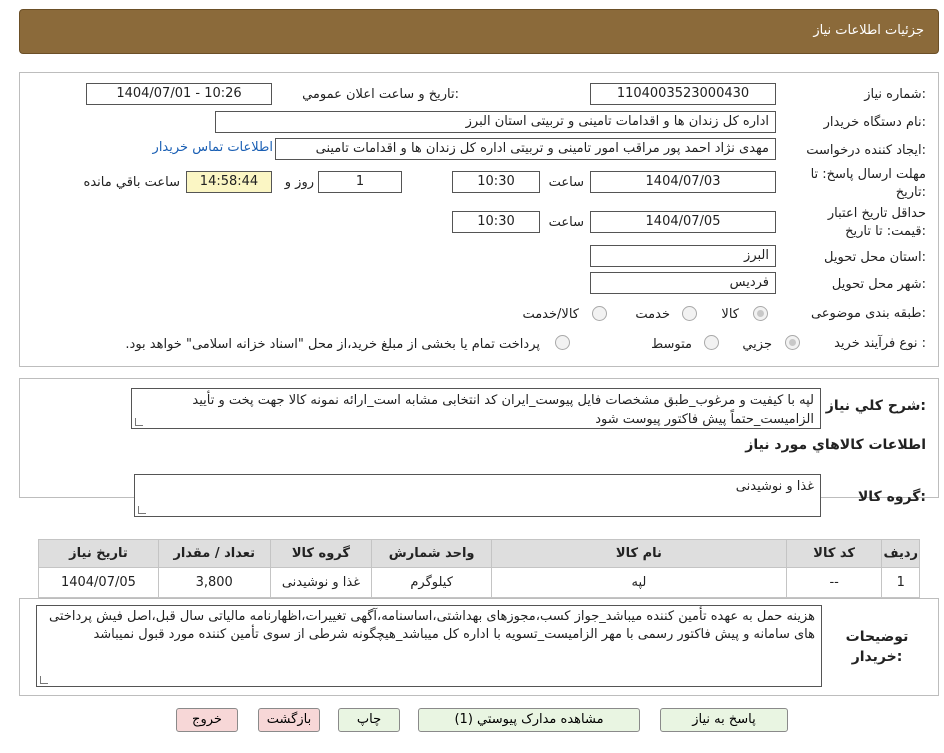  I want to click on view-attachments-button: مشاهده مدارک پیوستي (1), so click(529, 720).